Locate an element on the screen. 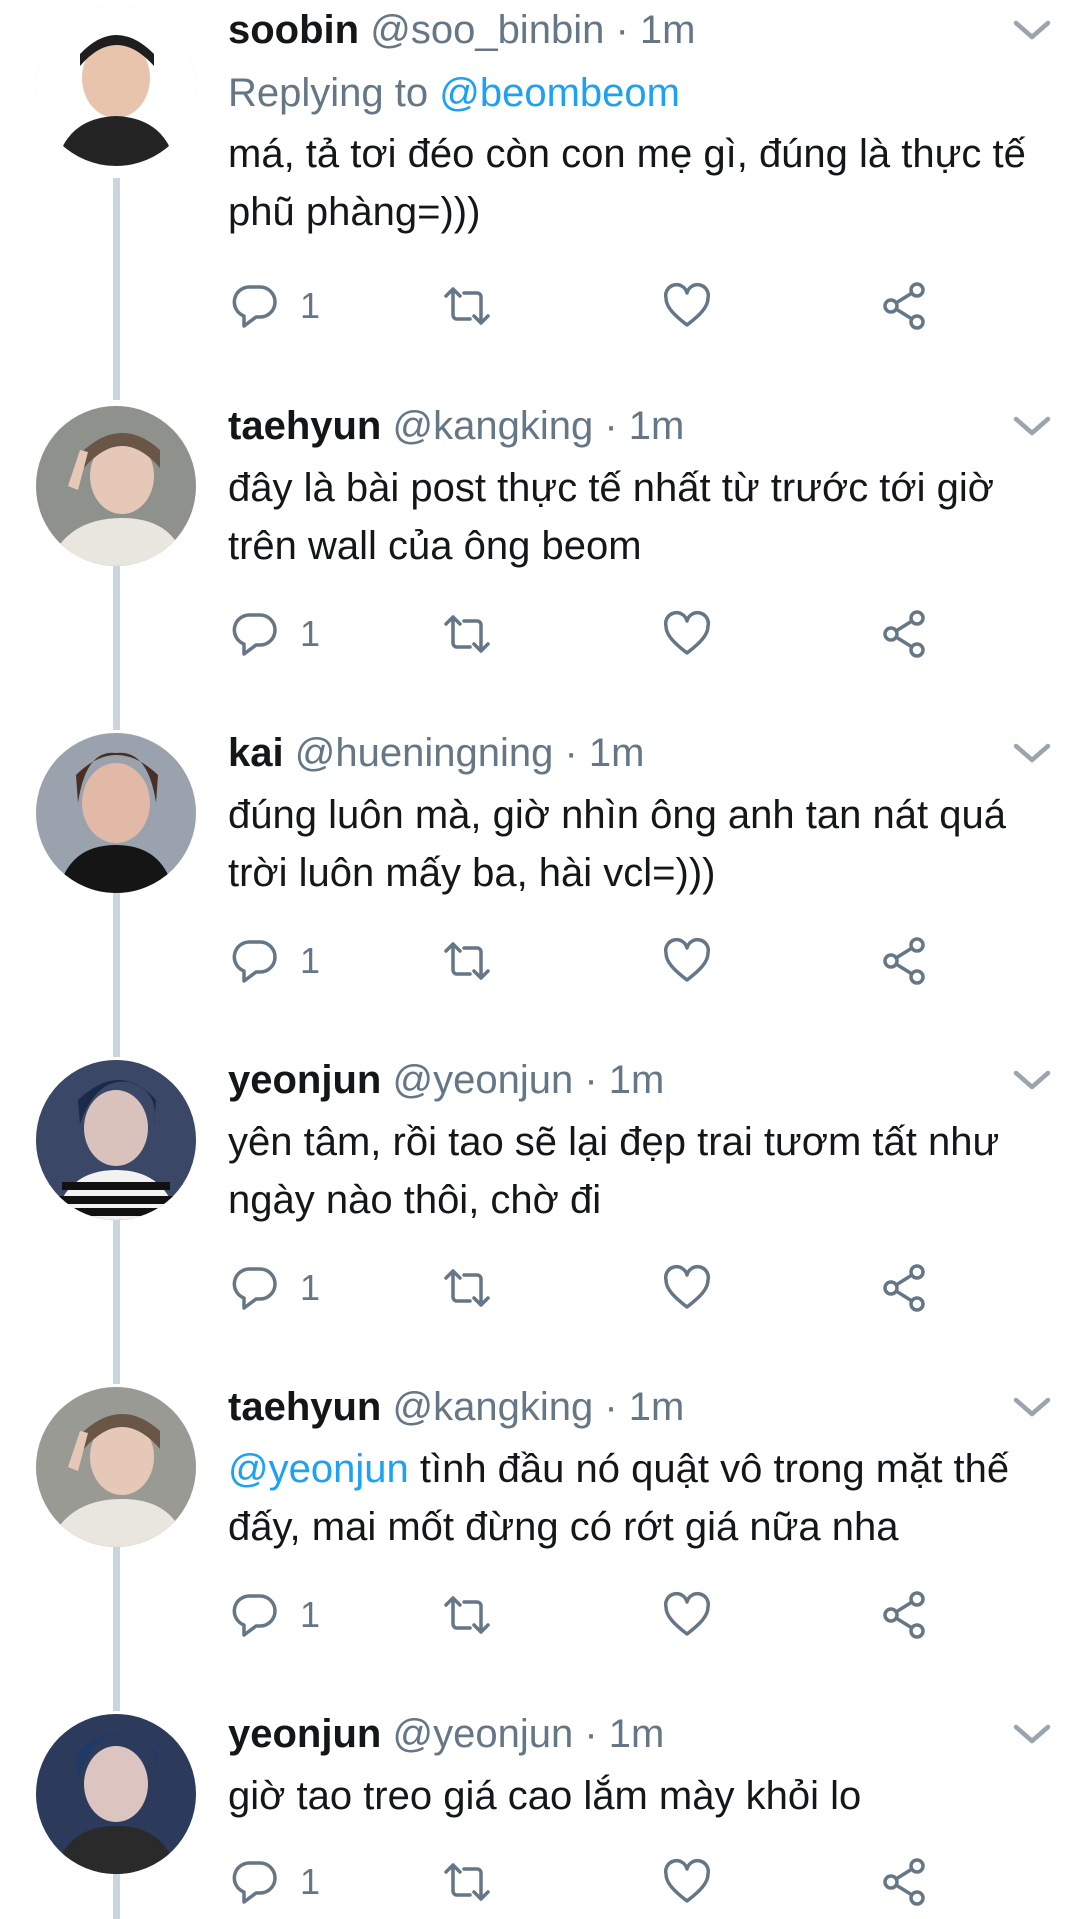  replying-to-label: Replying to is located at coordinates (328, 93).